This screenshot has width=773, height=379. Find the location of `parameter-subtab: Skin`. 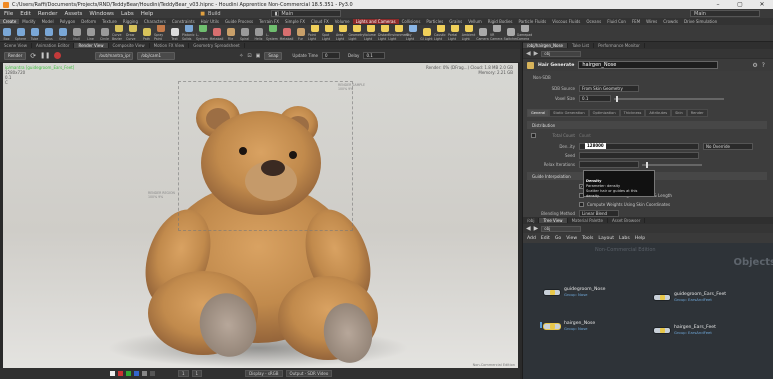

parameter-subtab: Skin is located at coordinates (679, 113).